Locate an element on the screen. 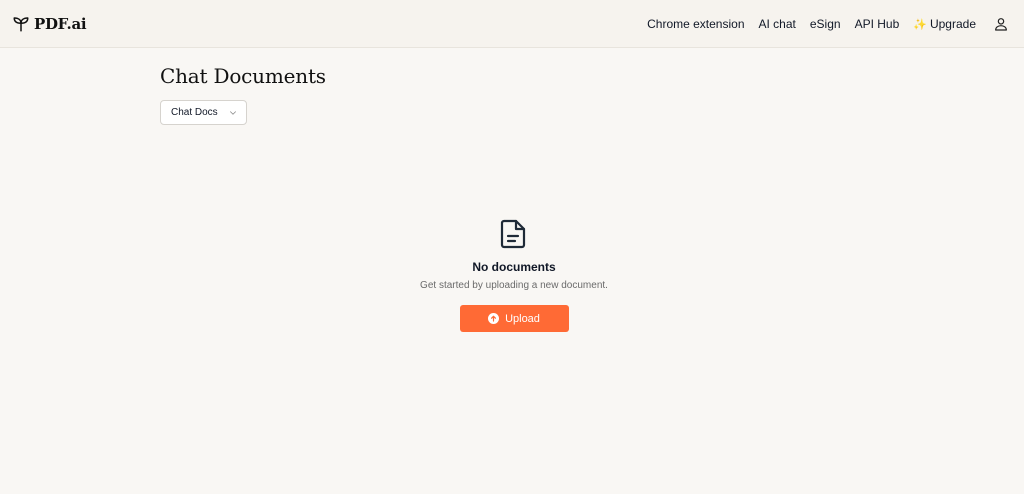  empty-state-title: No documents is located at coordinates (514, 267).